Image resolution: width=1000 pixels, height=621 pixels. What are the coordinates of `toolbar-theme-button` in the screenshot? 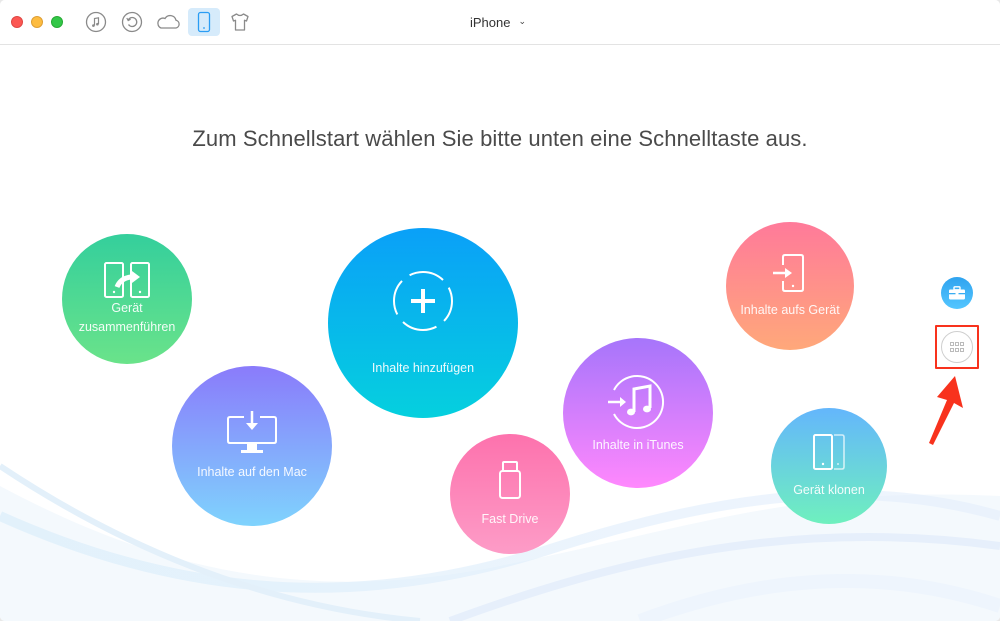 It's located at (240, 22).